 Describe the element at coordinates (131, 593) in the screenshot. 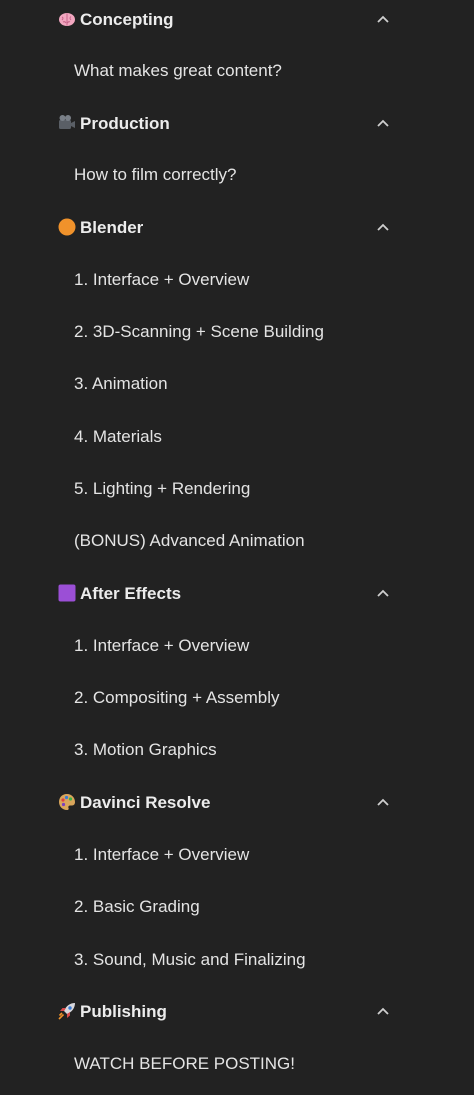

I see `section-title: After Effects` at that location.